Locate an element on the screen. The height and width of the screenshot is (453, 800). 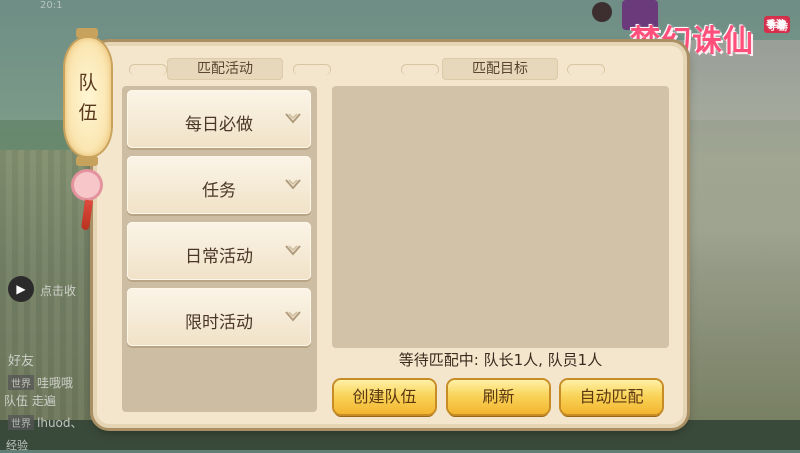
activity-quests: 任务 is located at coordinates (219, 185).